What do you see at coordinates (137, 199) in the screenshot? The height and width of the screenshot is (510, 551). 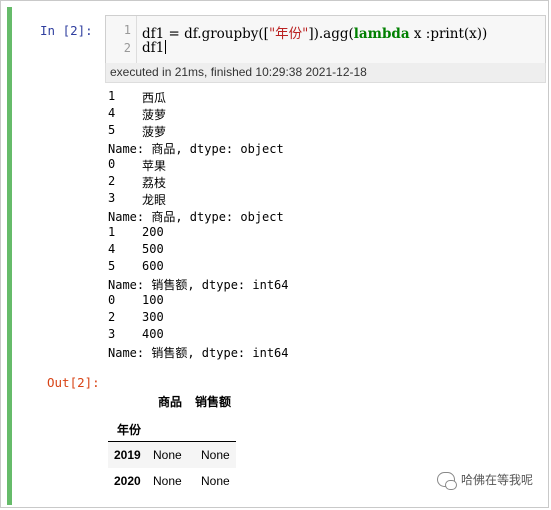 I see `stdout-line: 3 龙眼` at bounding box center [137, 199].